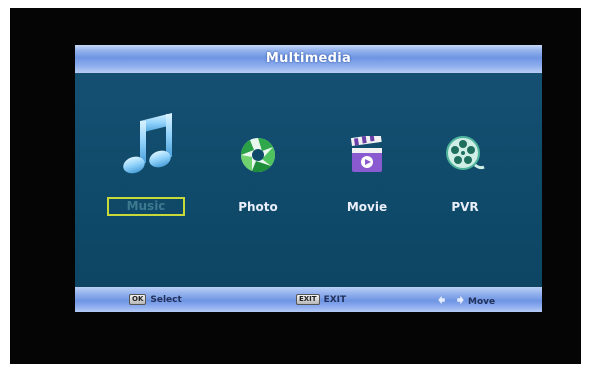  I want to click on exit-label: EXIT, so click(335, 300).